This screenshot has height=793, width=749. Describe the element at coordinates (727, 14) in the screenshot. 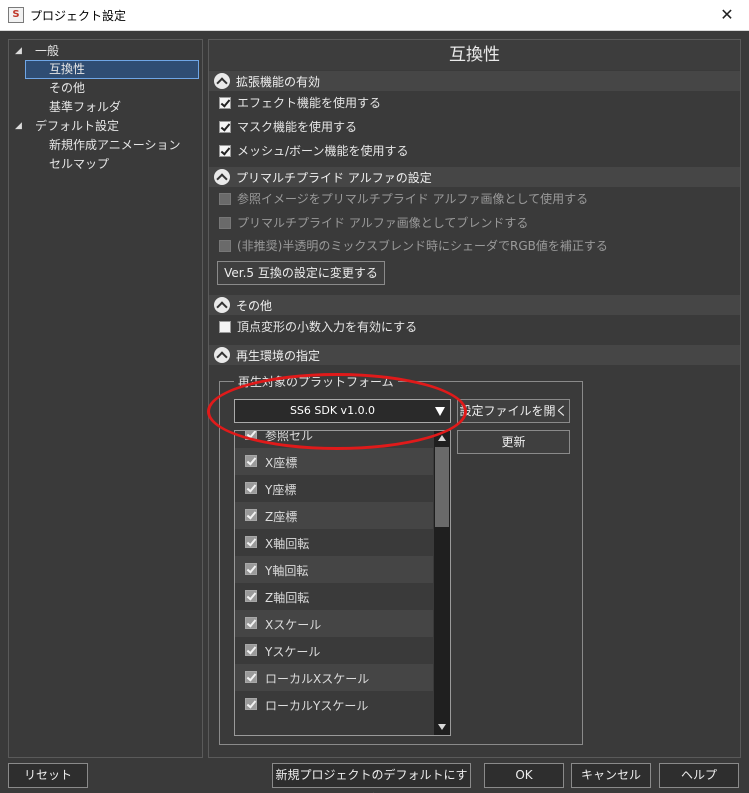

I see `close-icon: ✕` at that location.